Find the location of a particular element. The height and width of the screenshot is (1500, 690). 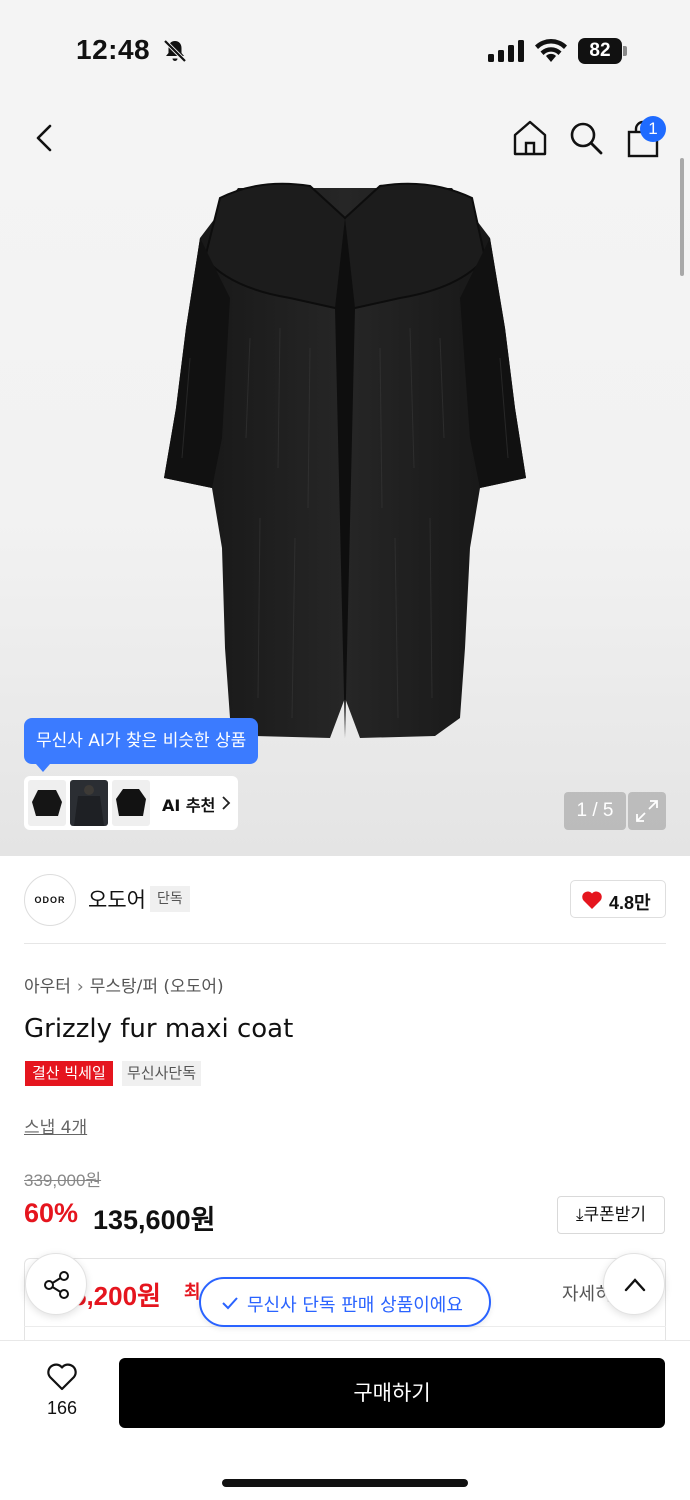

exclusive-notice-pill: 무신사 단독 판매 상품이에요 is located at coordinates (345, 1302).